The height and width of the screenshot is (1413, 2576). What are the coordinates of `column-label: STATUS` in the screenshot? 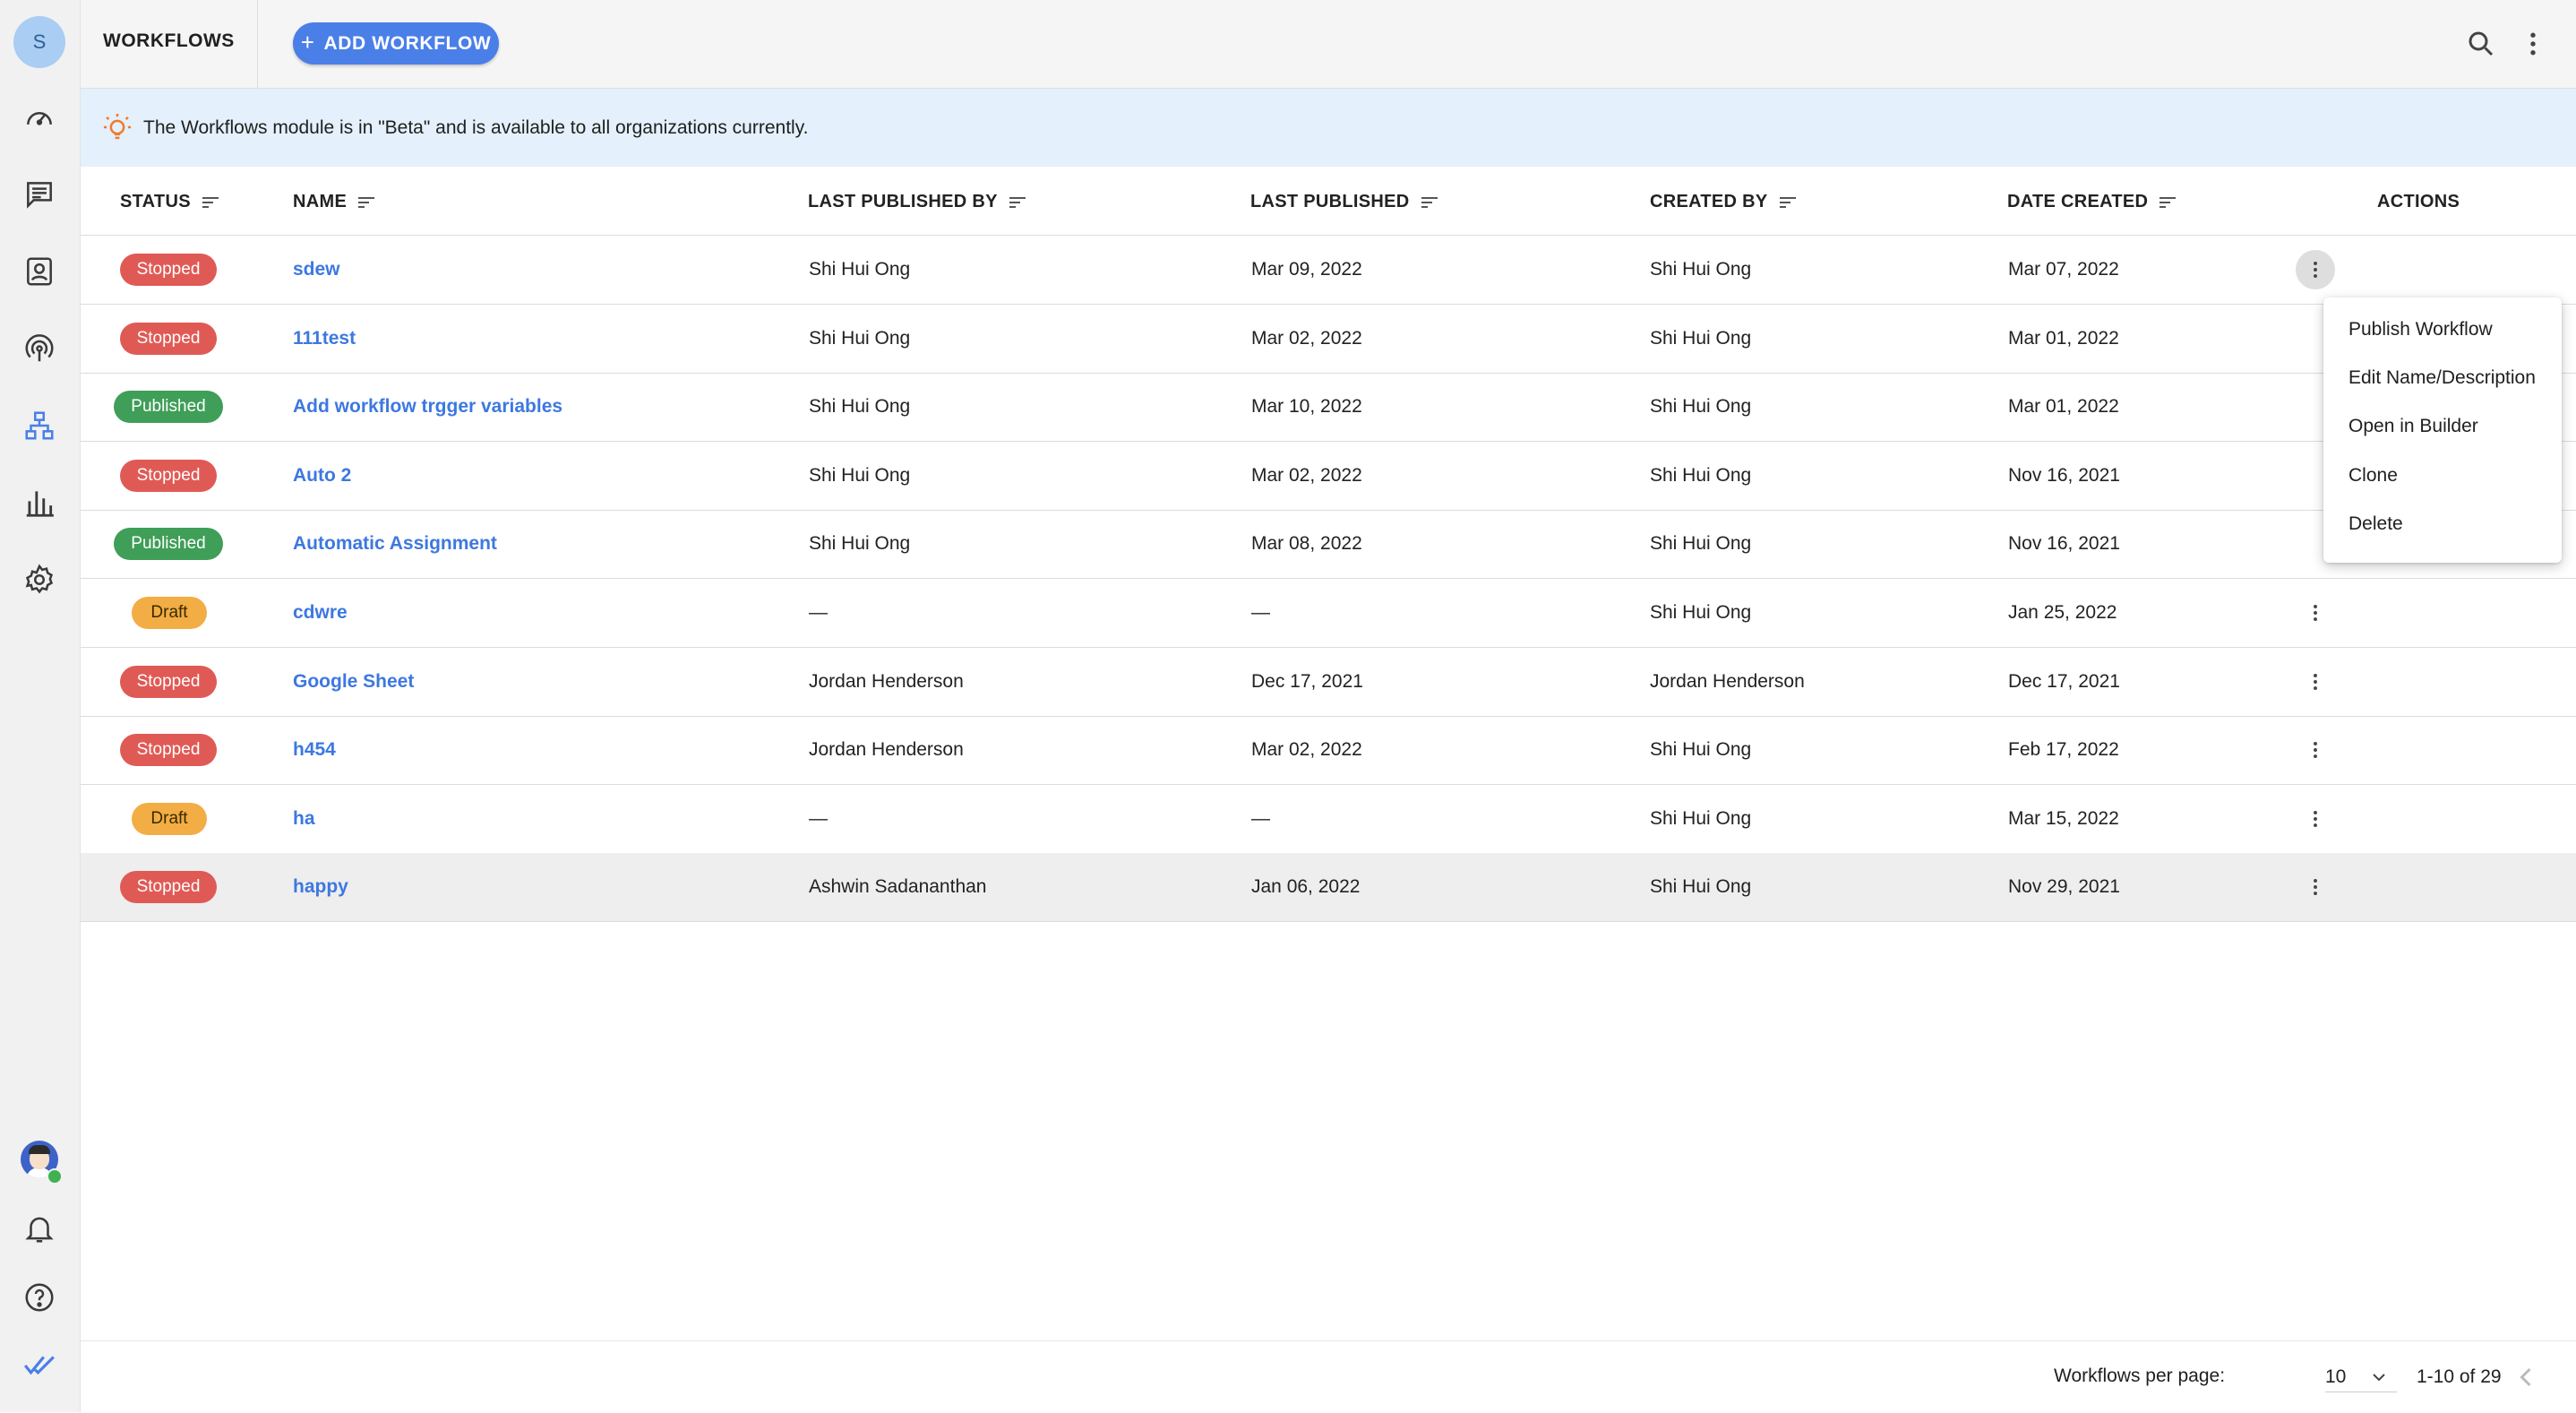 It's located at (155, 201).